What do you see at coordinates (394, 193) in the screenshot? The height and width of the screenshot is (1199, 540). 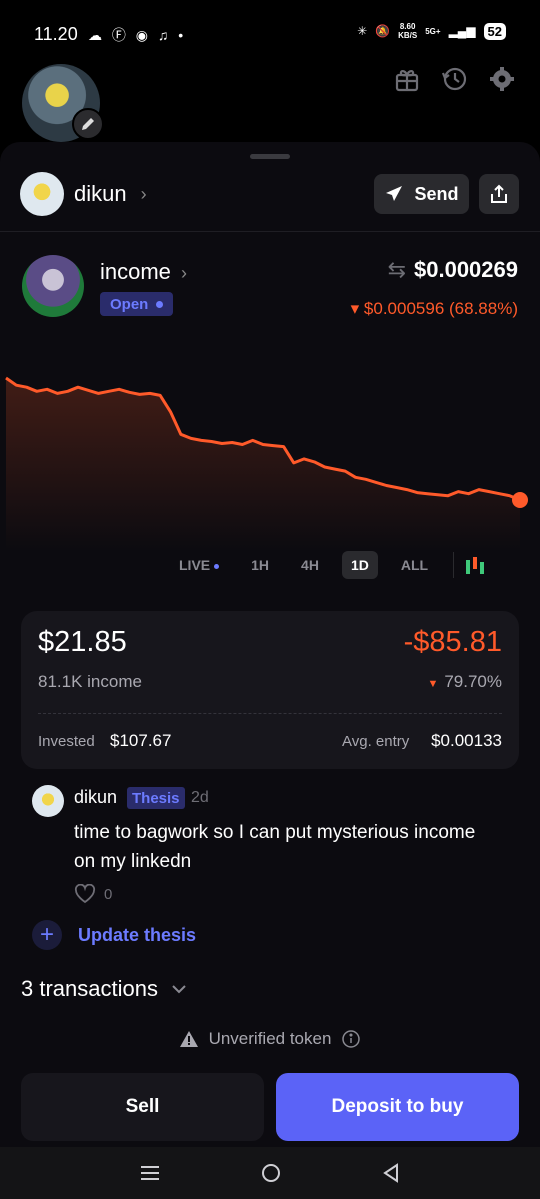 I see `paper-plane-icon` at bounding box center [394, 193].